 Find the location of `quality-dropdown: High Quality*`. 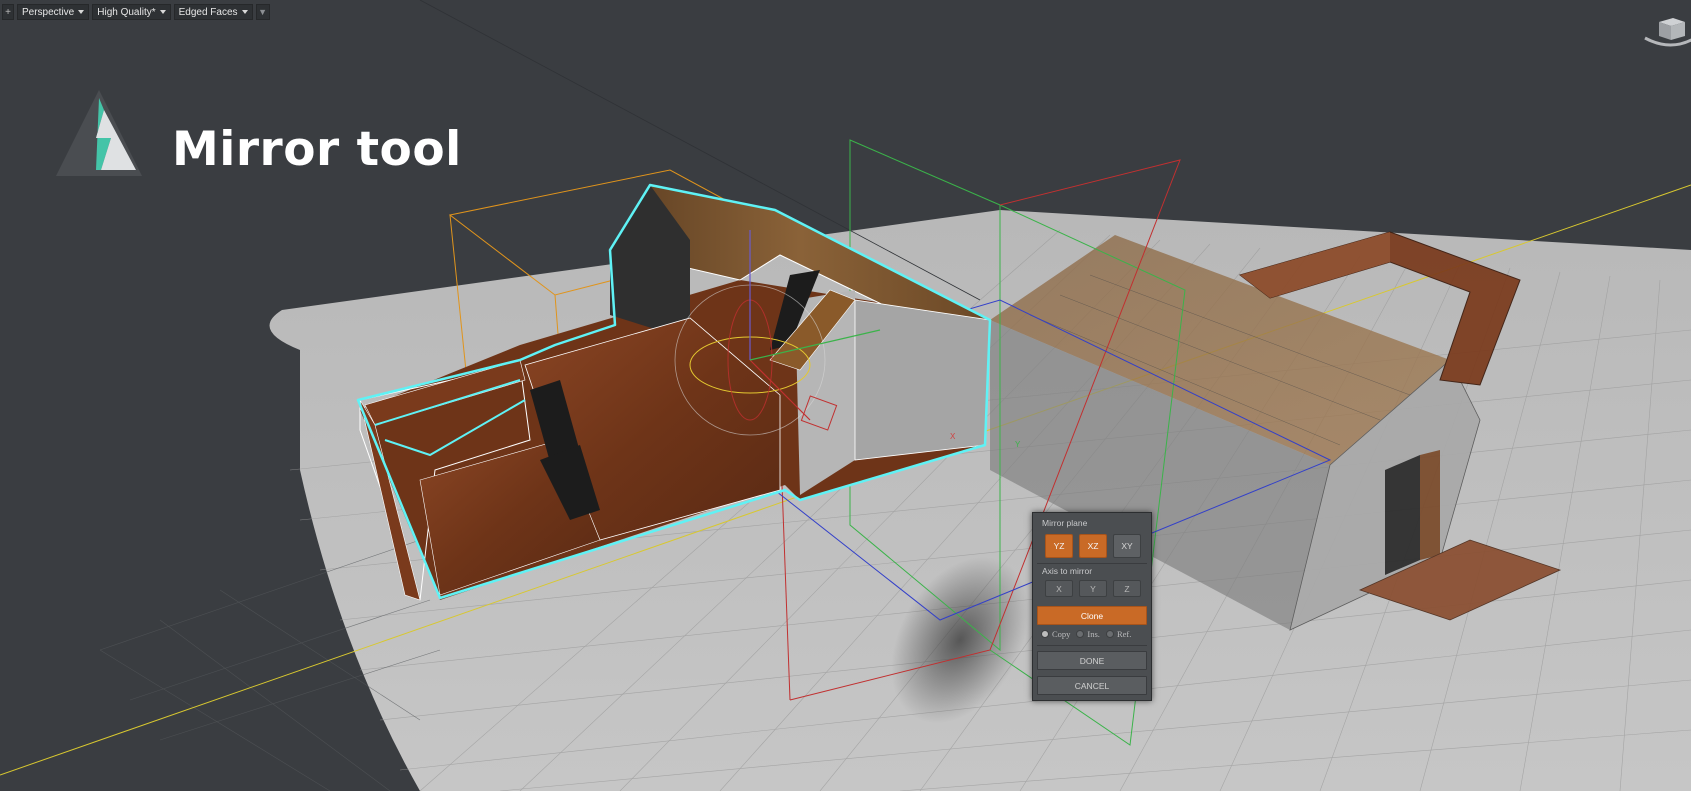

quality-dropdown: High Quality* is located at coordinates (131, 12).